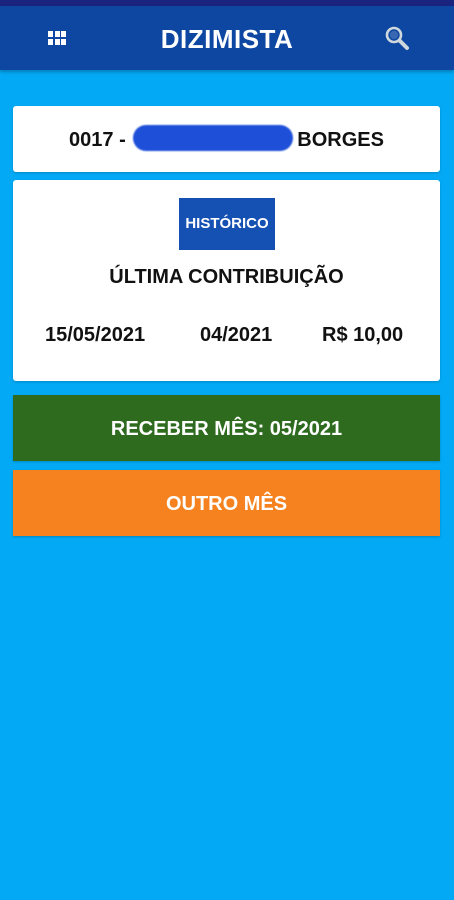  Describe the element at coordinates (100, 140) in the screenshot. I see `member-code: 0017 -` at that location.